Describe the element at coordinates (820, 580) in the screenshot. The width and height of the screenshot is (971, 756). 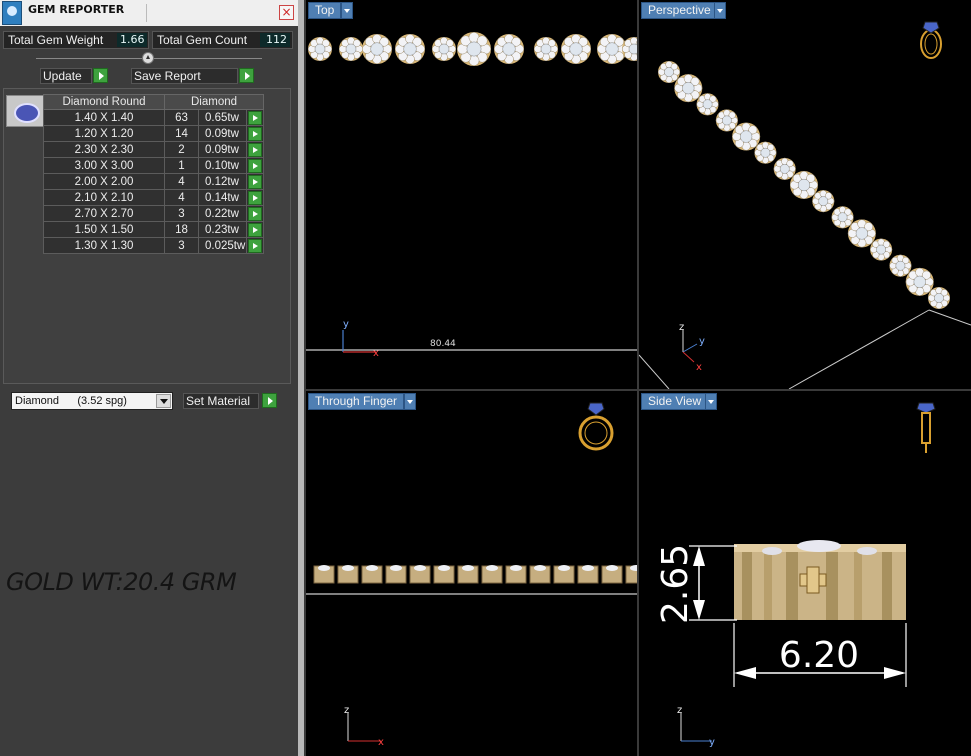
I see `link-side-profile` at that location.